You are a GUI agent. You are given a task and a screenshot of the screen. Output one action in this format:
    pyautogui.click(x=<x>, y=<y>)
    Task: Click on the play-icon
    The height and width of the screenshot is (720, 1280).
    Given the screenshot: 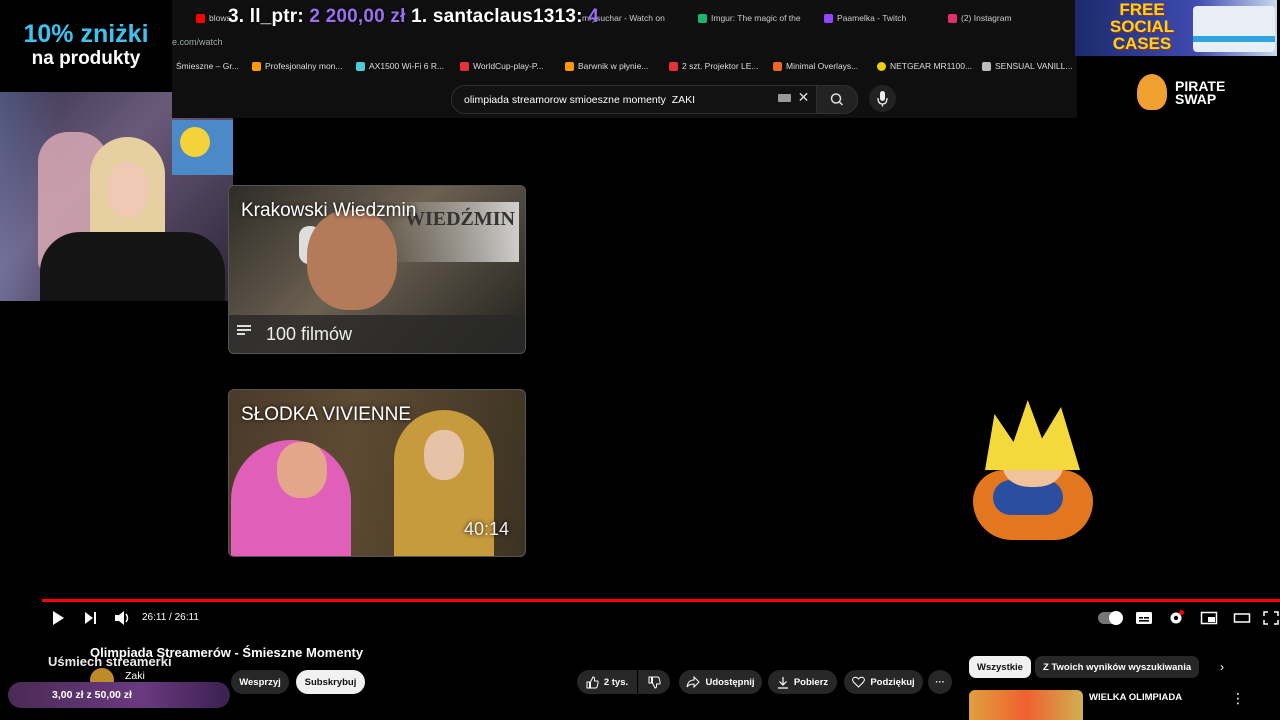 What is the action you would take?
    pyautogui.click(x=58, y=618)
    